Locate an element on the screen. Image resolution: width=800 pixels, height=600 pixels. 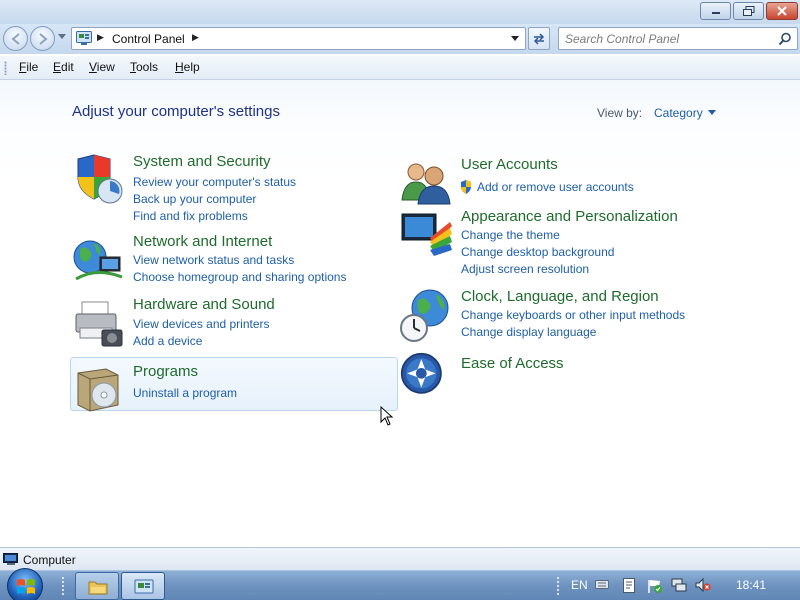
category-link: View devices and printers is located at coordinates (201, 324).